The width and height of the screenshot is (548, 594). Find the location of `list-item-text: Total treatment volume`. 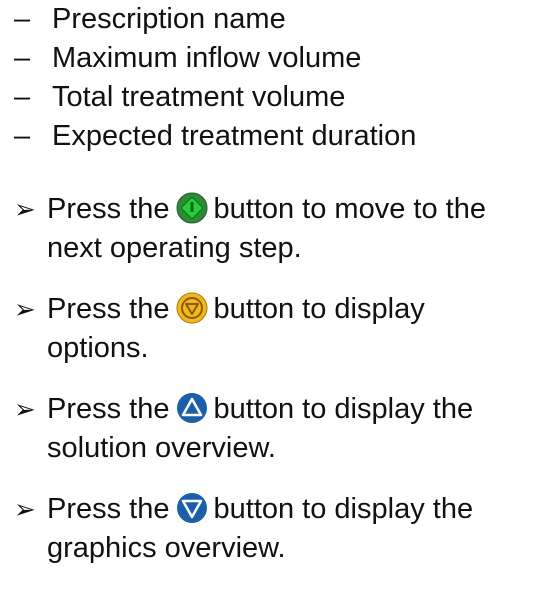

list-item-text: Total treatment volume is located at coordinates (199, 97).